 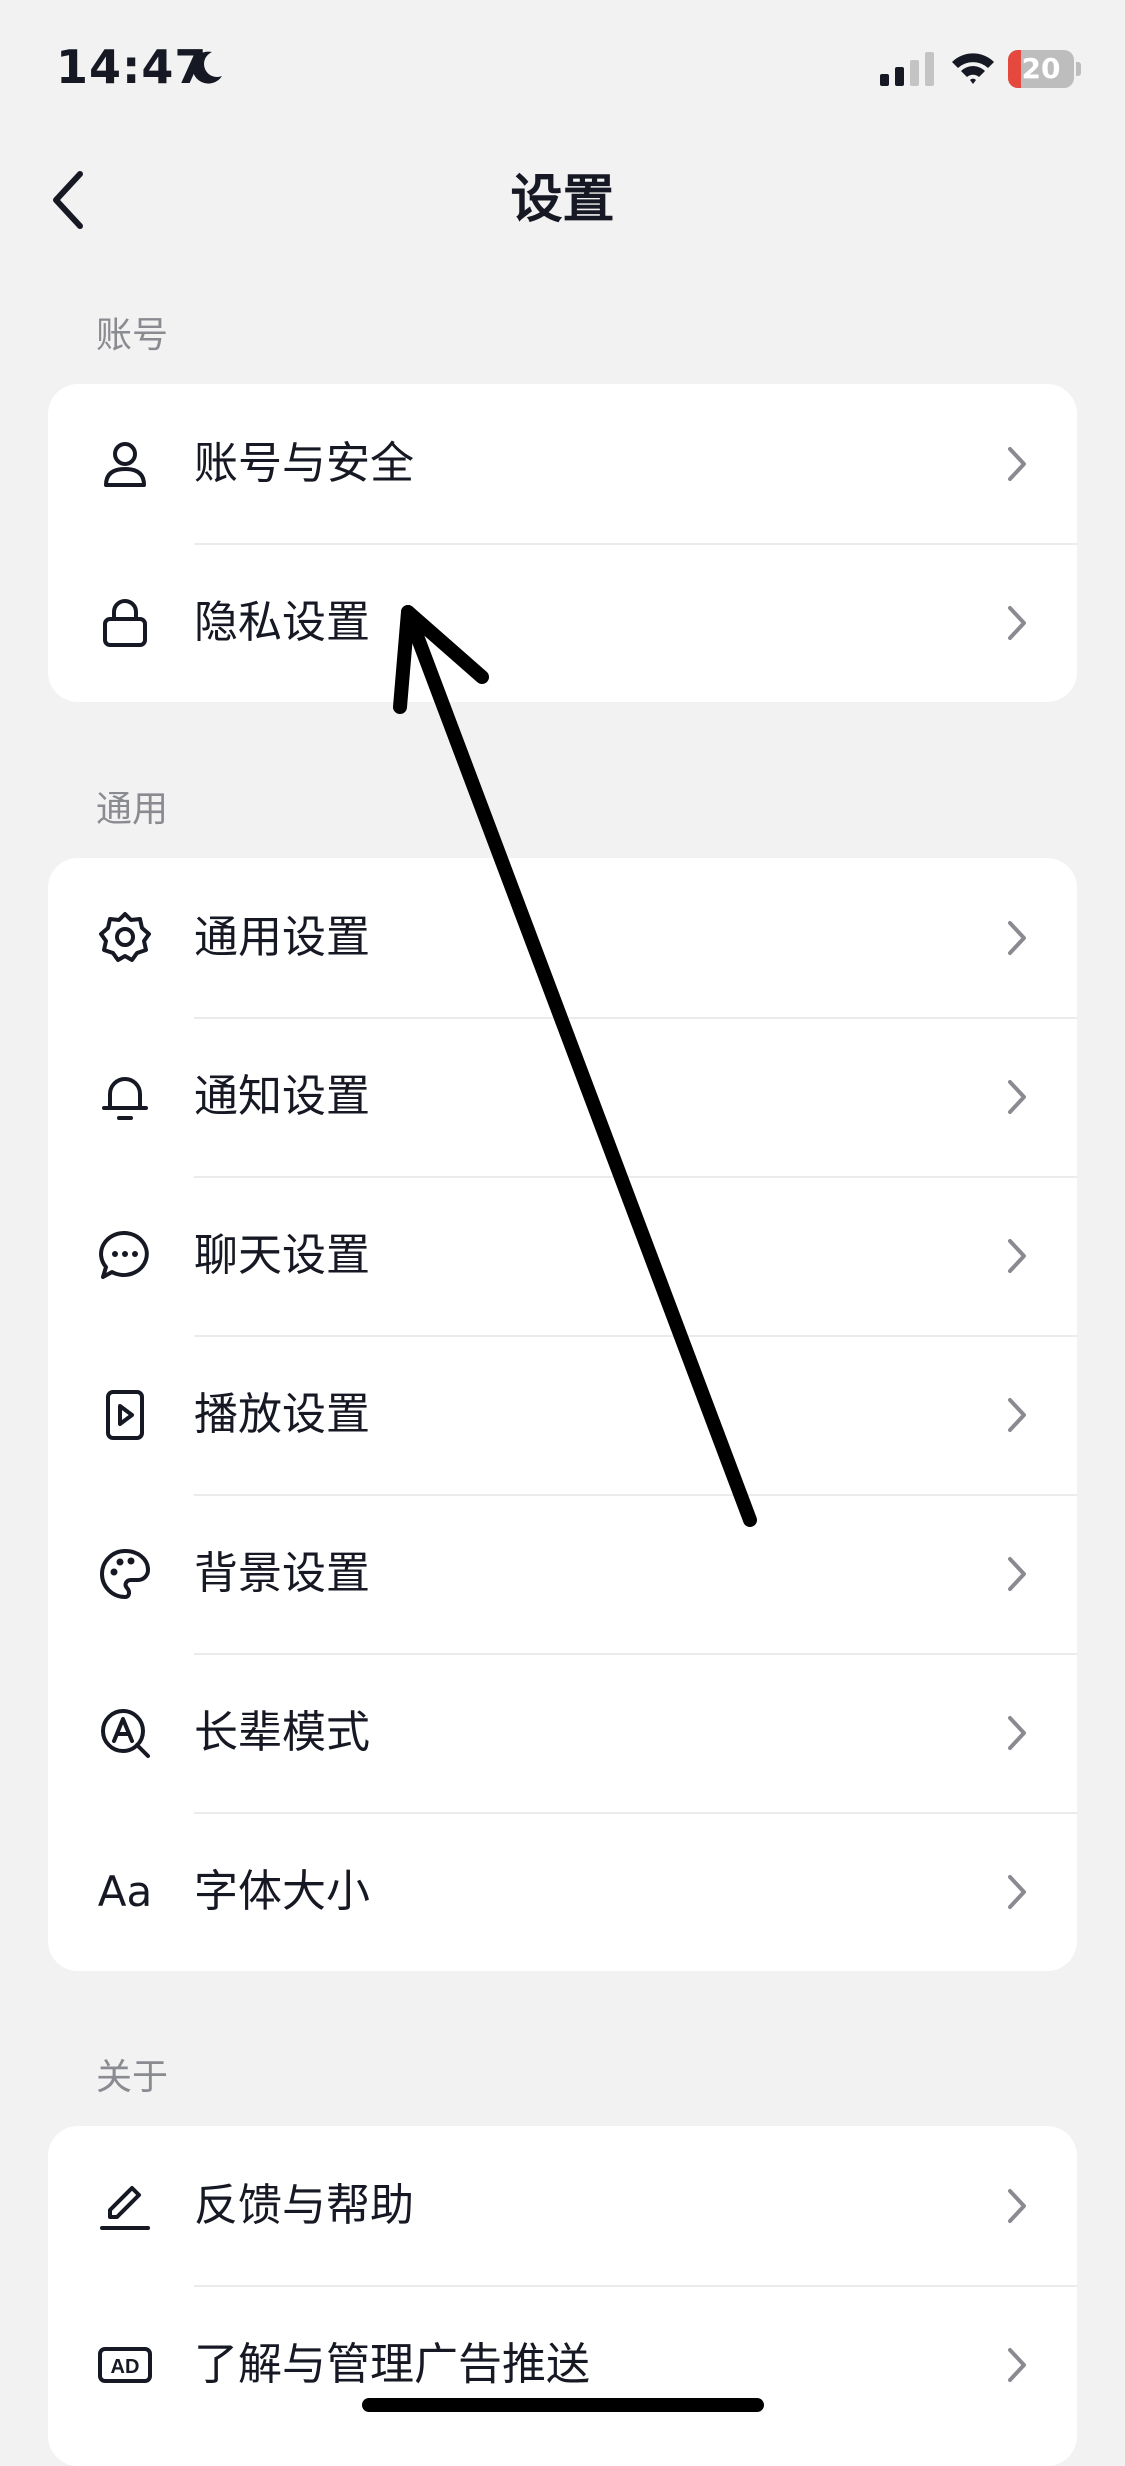 I want to click on nav-bar: 设置, so click(x=562, y=200).